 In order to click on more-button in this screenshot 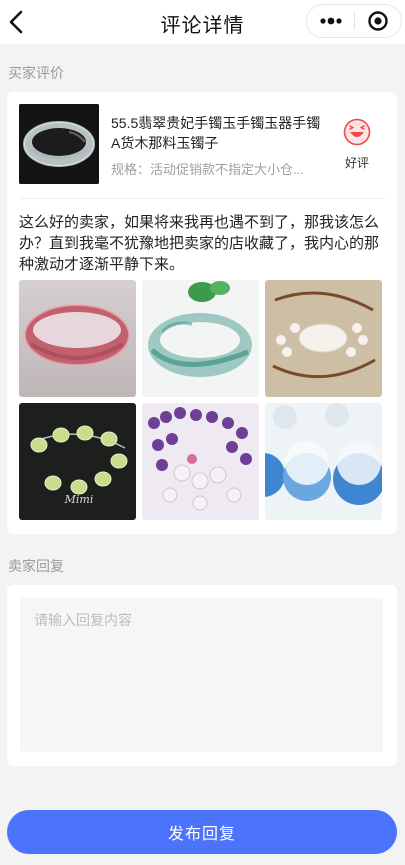, I will do `click(330, 21)`.